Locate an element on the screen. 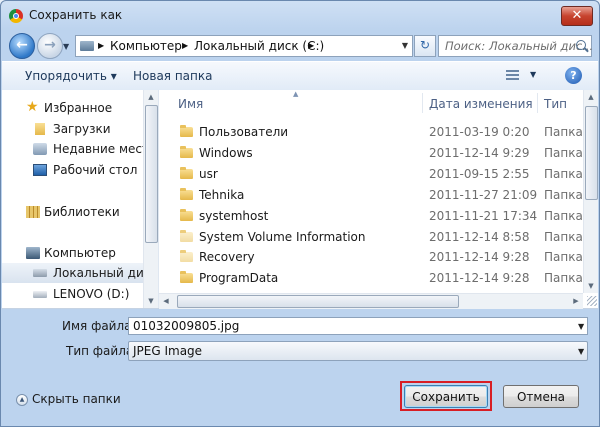 The image size is (600, 427). close-button: ✕ is located at coordinates (577, 16).